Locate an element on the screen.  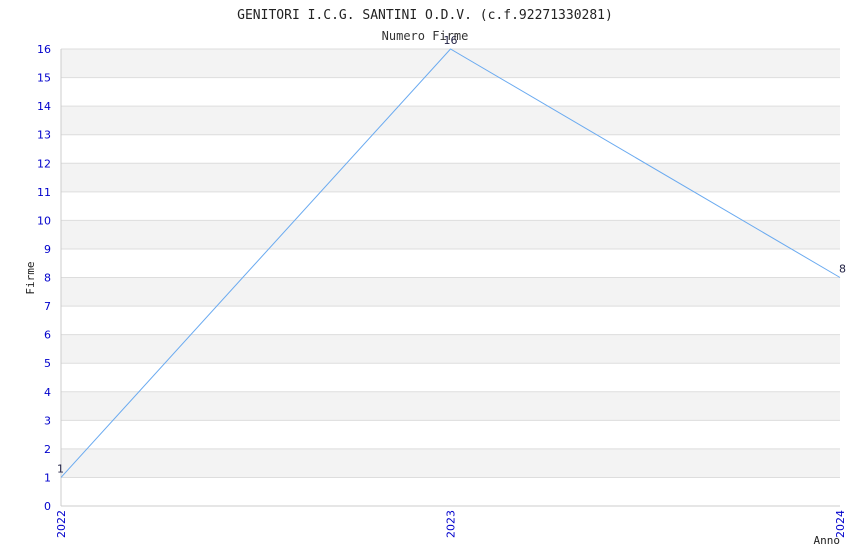
data-label: 8 is located at coordinates (842, 269).